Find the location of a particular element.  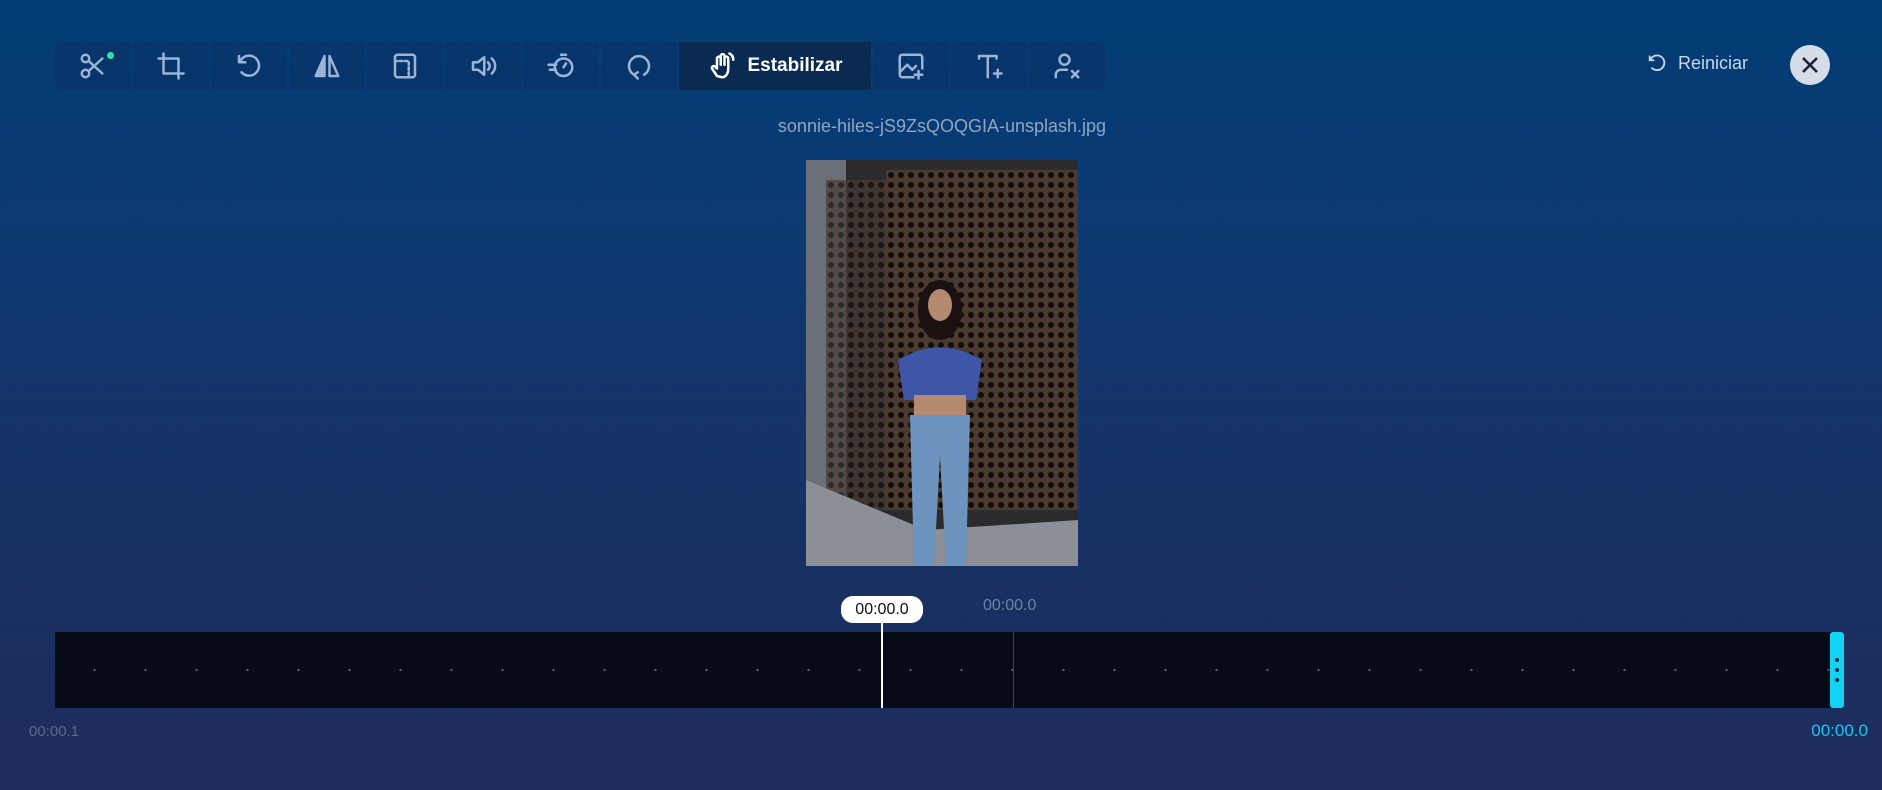

stabilize-button: Estabilizar is located at coordinates (775, 66).